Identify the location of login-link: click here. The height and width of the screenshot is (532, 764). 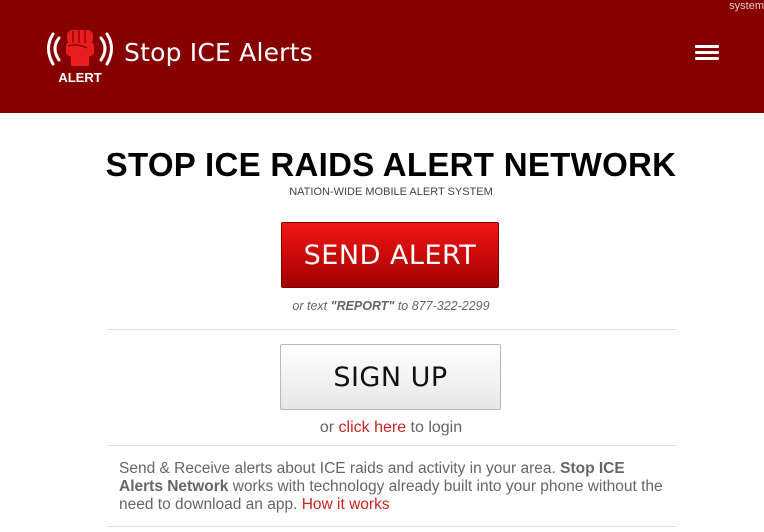
(373, 427).